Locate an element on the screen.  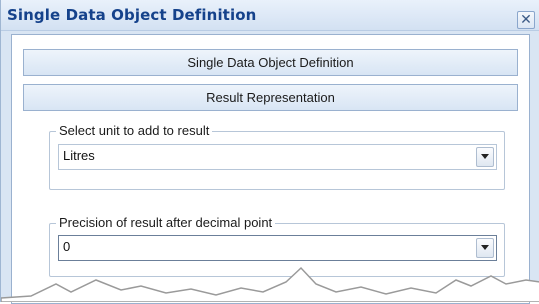
title-bar: Single Data Object Definition ✕ is located at coordinates (270, 15).